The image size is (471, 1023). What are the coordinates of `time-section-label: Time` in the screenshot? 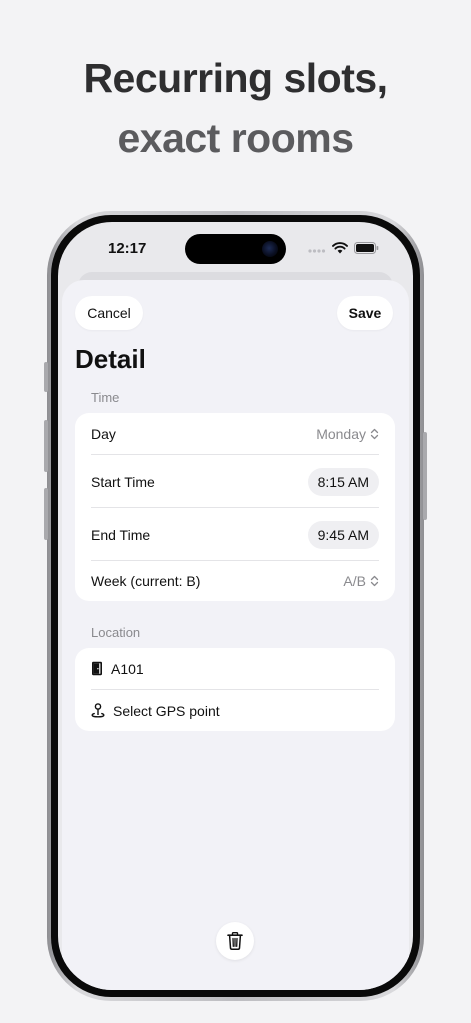 It's located at (105, 397).